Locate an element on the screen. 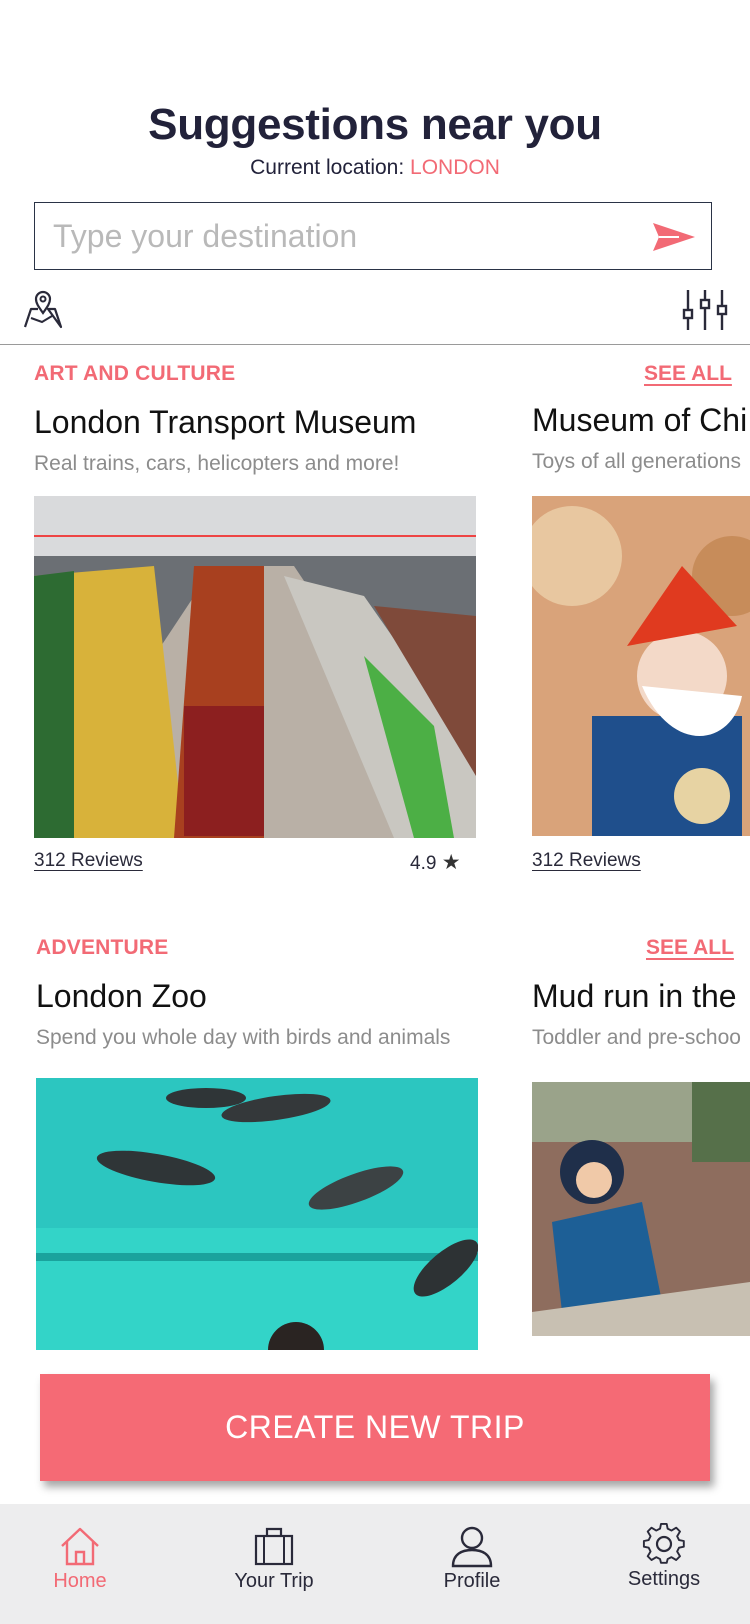  destination-input is located at coordinates (348, 236).